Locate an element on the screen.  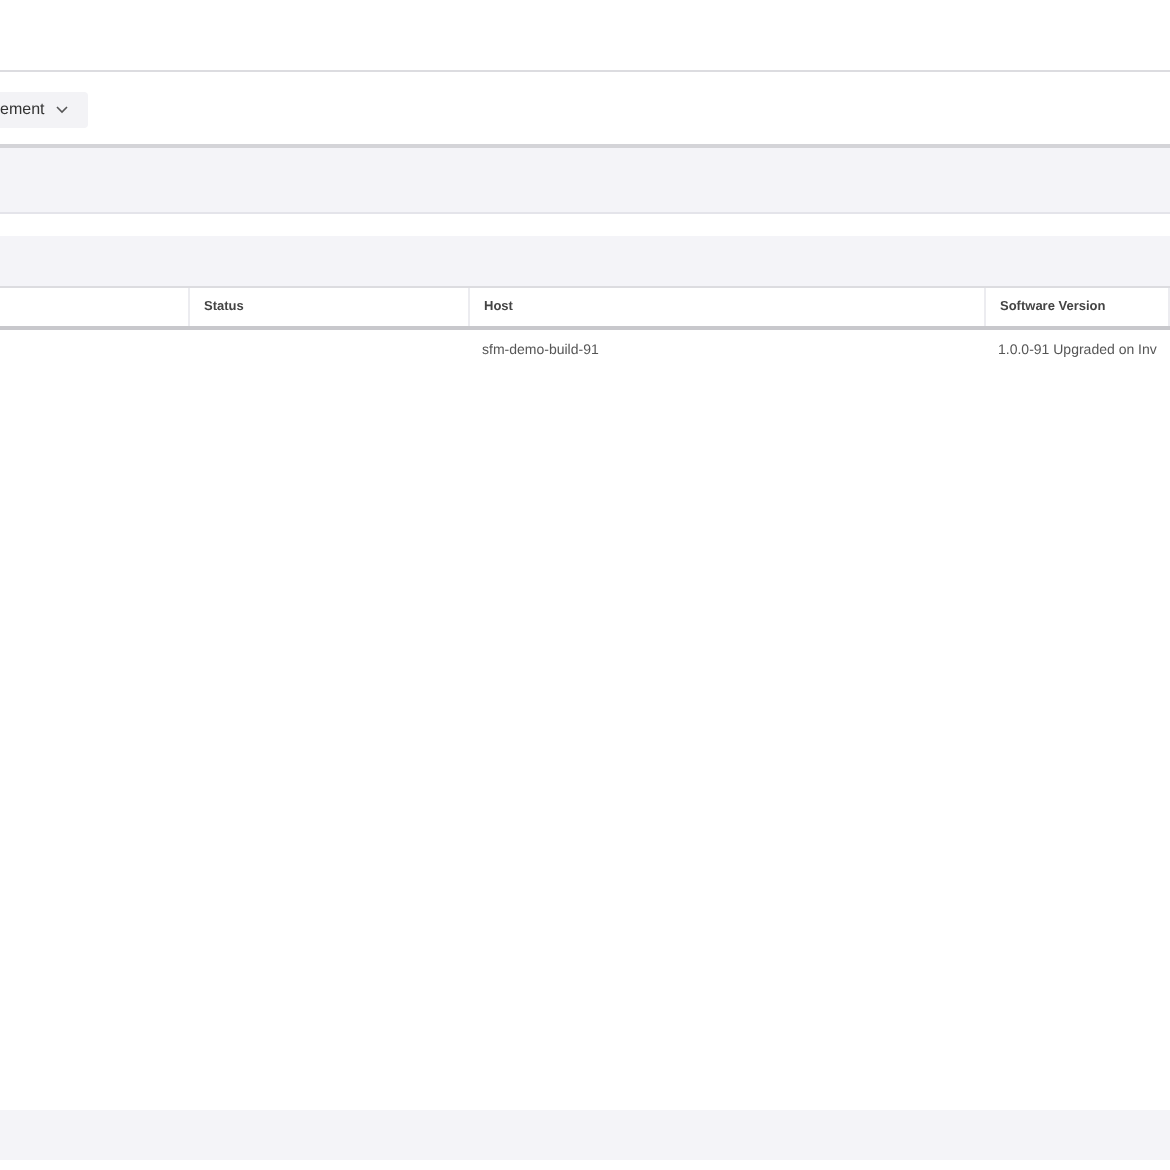
dropdown-button: ement is located at coordinates (44, 109).